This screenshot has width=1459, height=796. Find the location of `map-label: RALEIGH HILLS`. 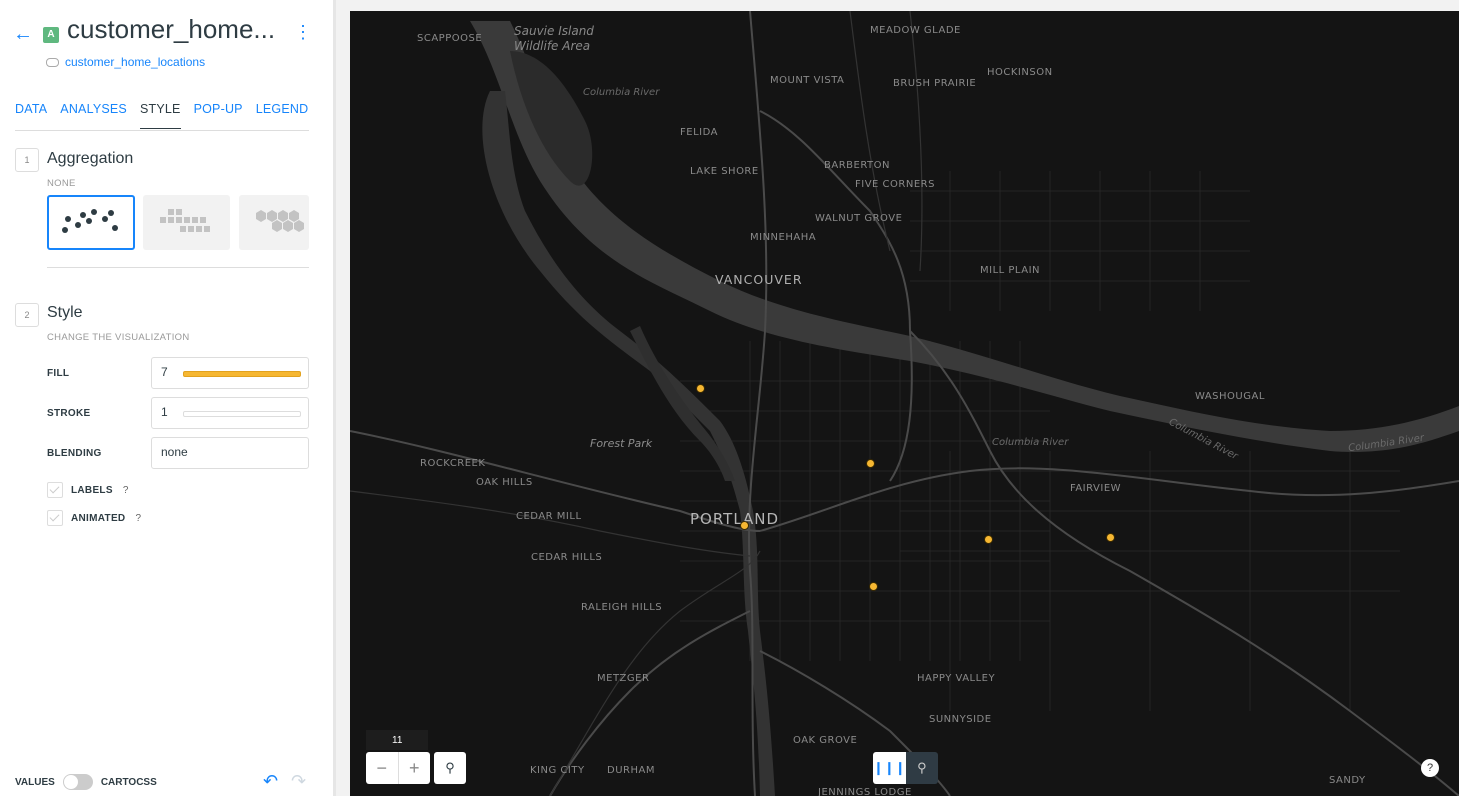

map-label: RALEIGH HILLS is located at coordinates (622, 607).